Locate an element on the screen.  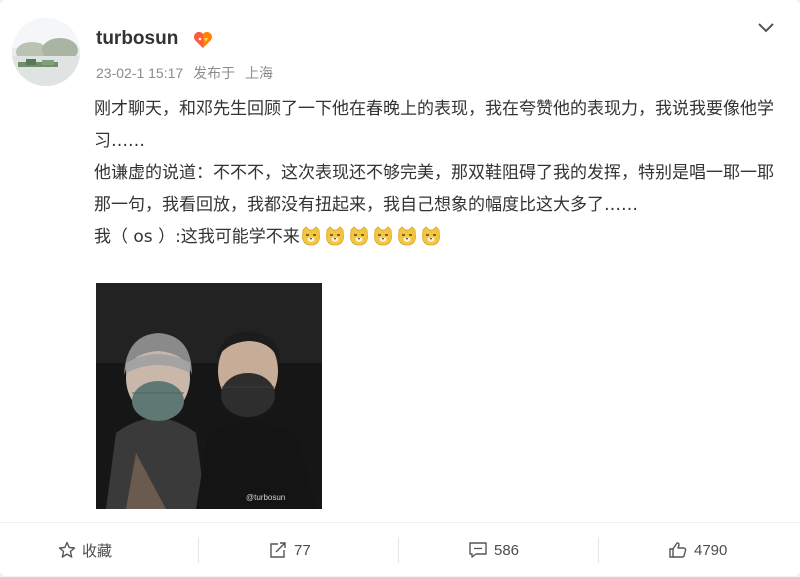
avatar is located at coordinates (46, 52).